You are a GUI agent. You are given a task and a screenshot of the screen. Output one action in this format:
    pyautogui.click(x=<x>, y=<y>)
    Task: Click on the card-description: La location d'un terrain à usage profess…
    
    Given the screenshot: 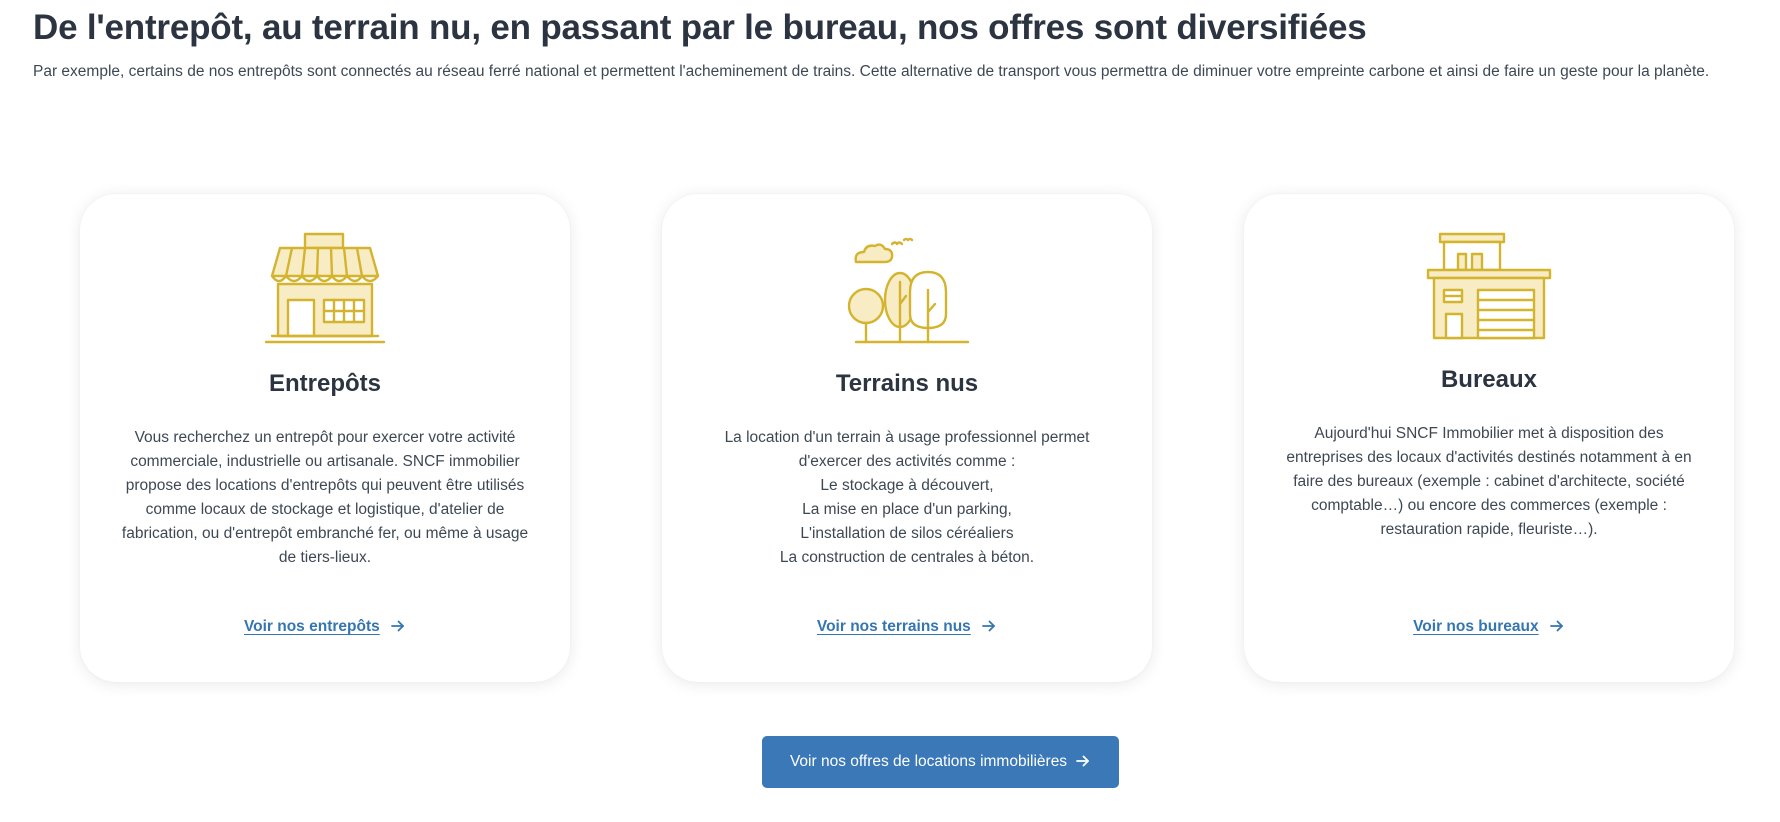 What is the action you would take?
    pyautogui.click(x=907, y=498)
    